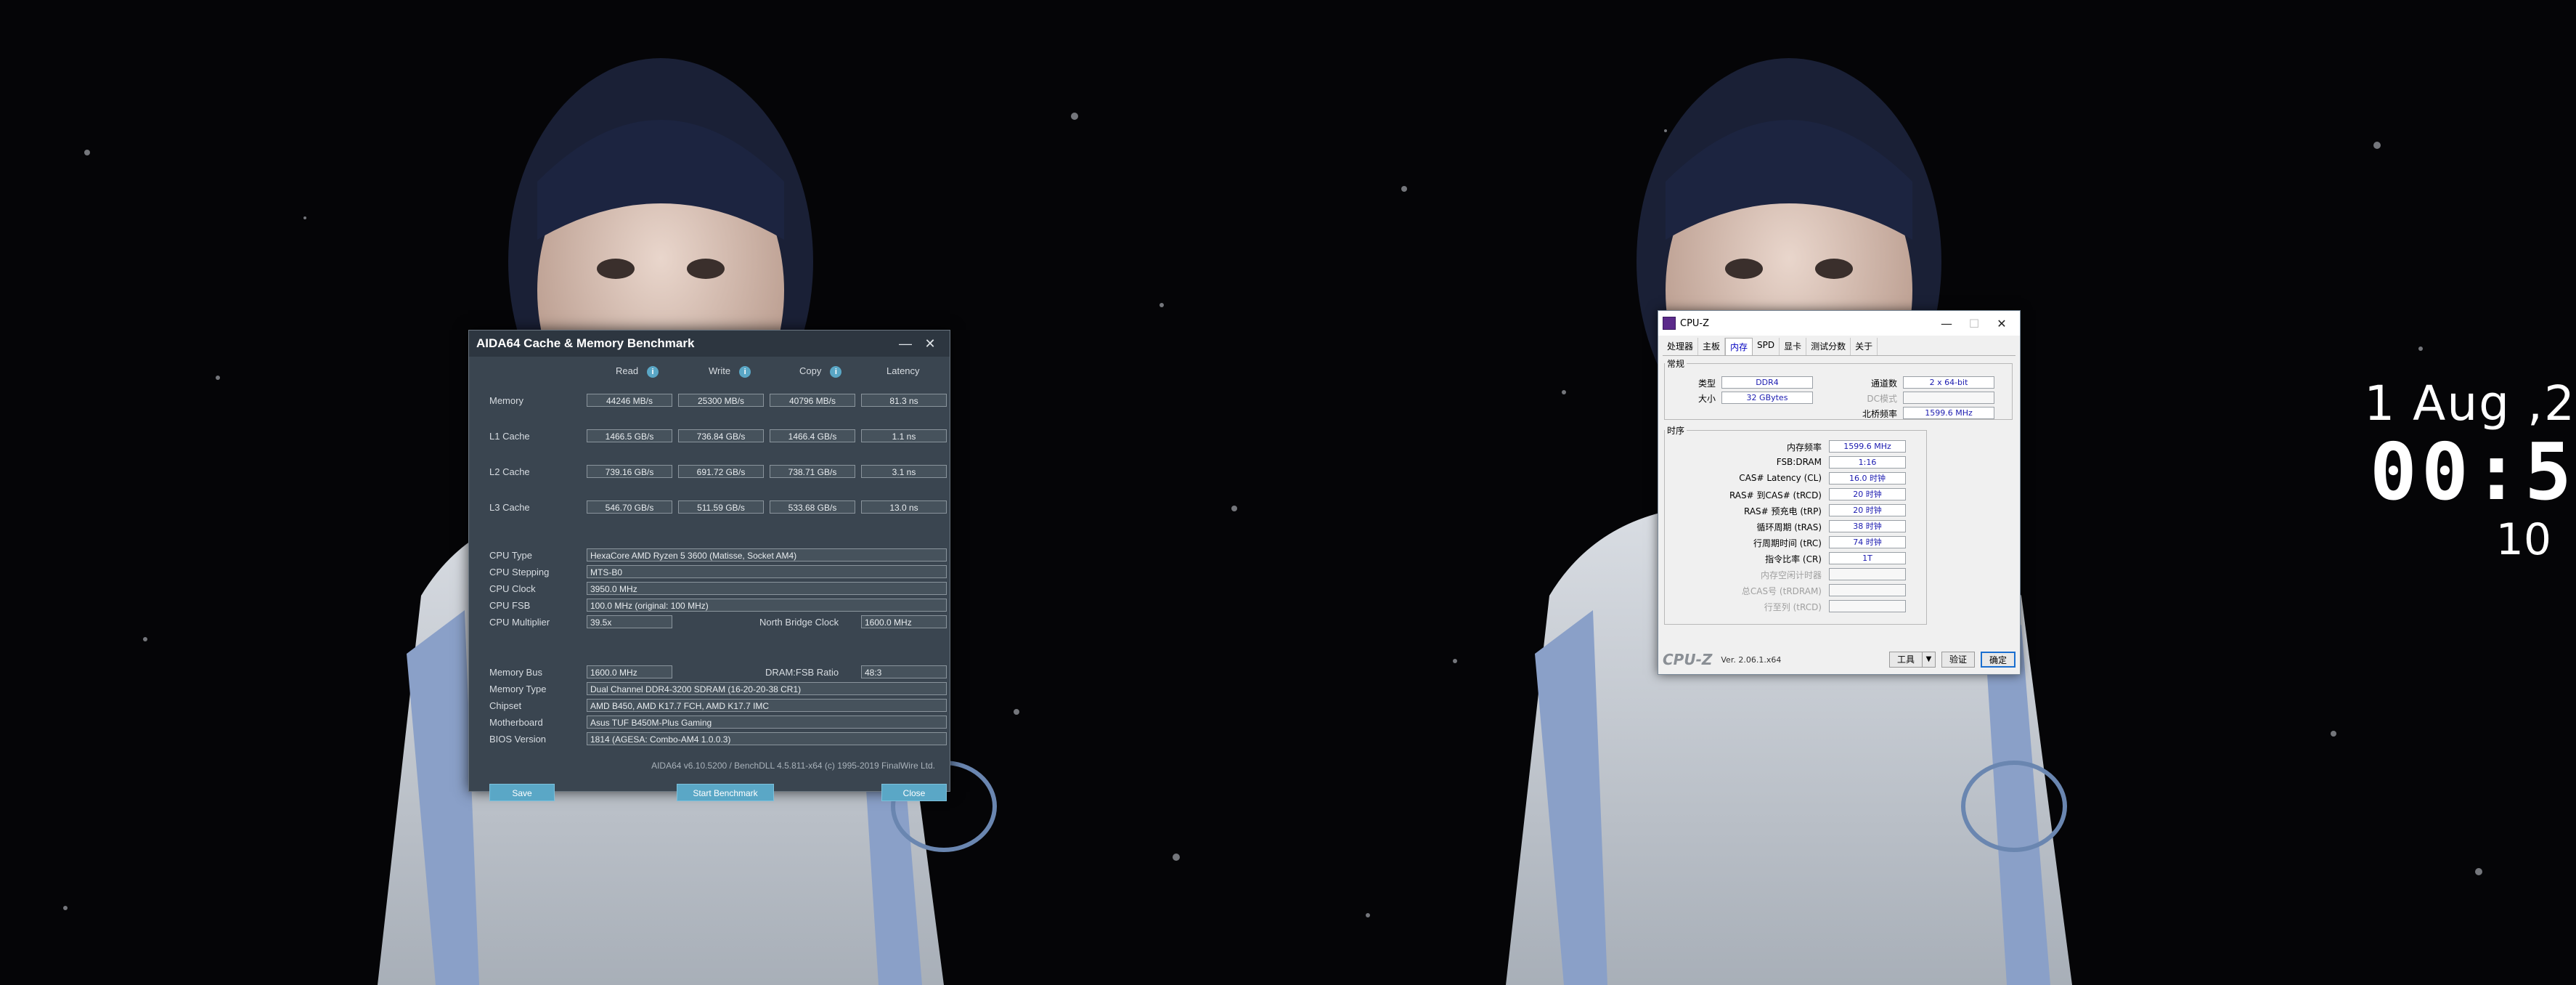  I want to click on general-legend: 常规, so click(1676, 364).